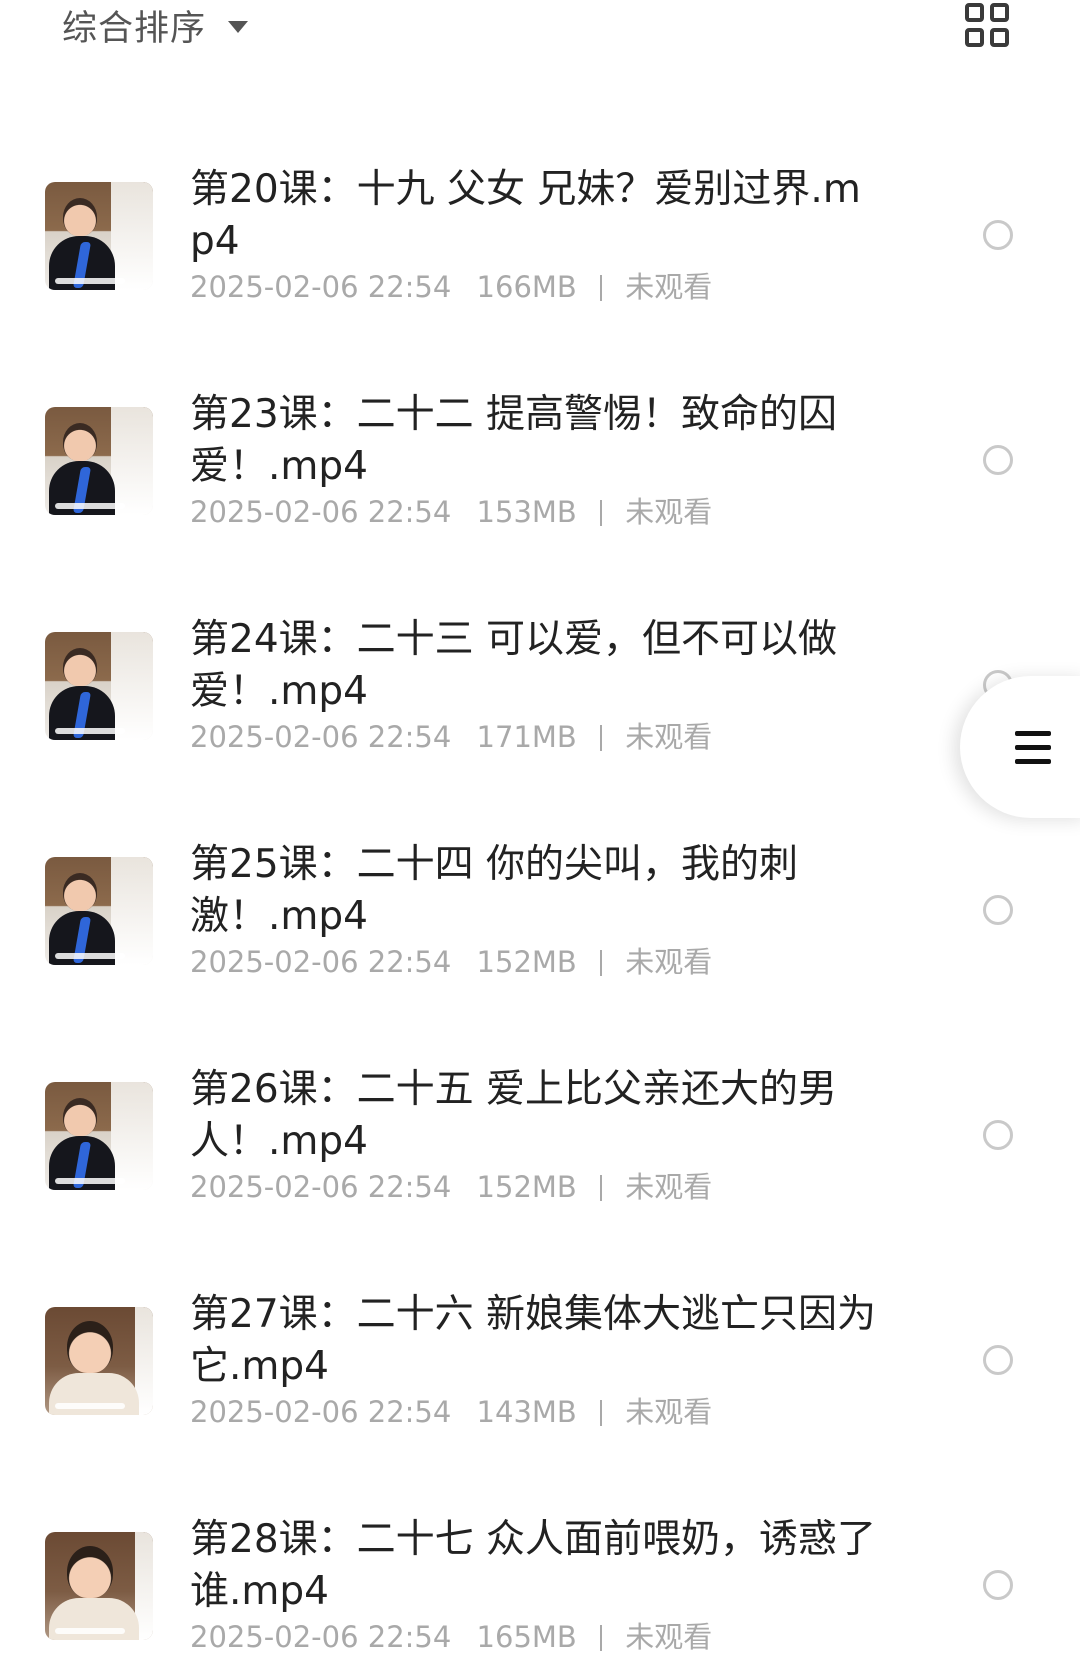 The height and width of the screenshot is (1656, 1080). I want to click on file-meta: 2025-02-06 22:54 165MB 未观看, so click(451, 1637).